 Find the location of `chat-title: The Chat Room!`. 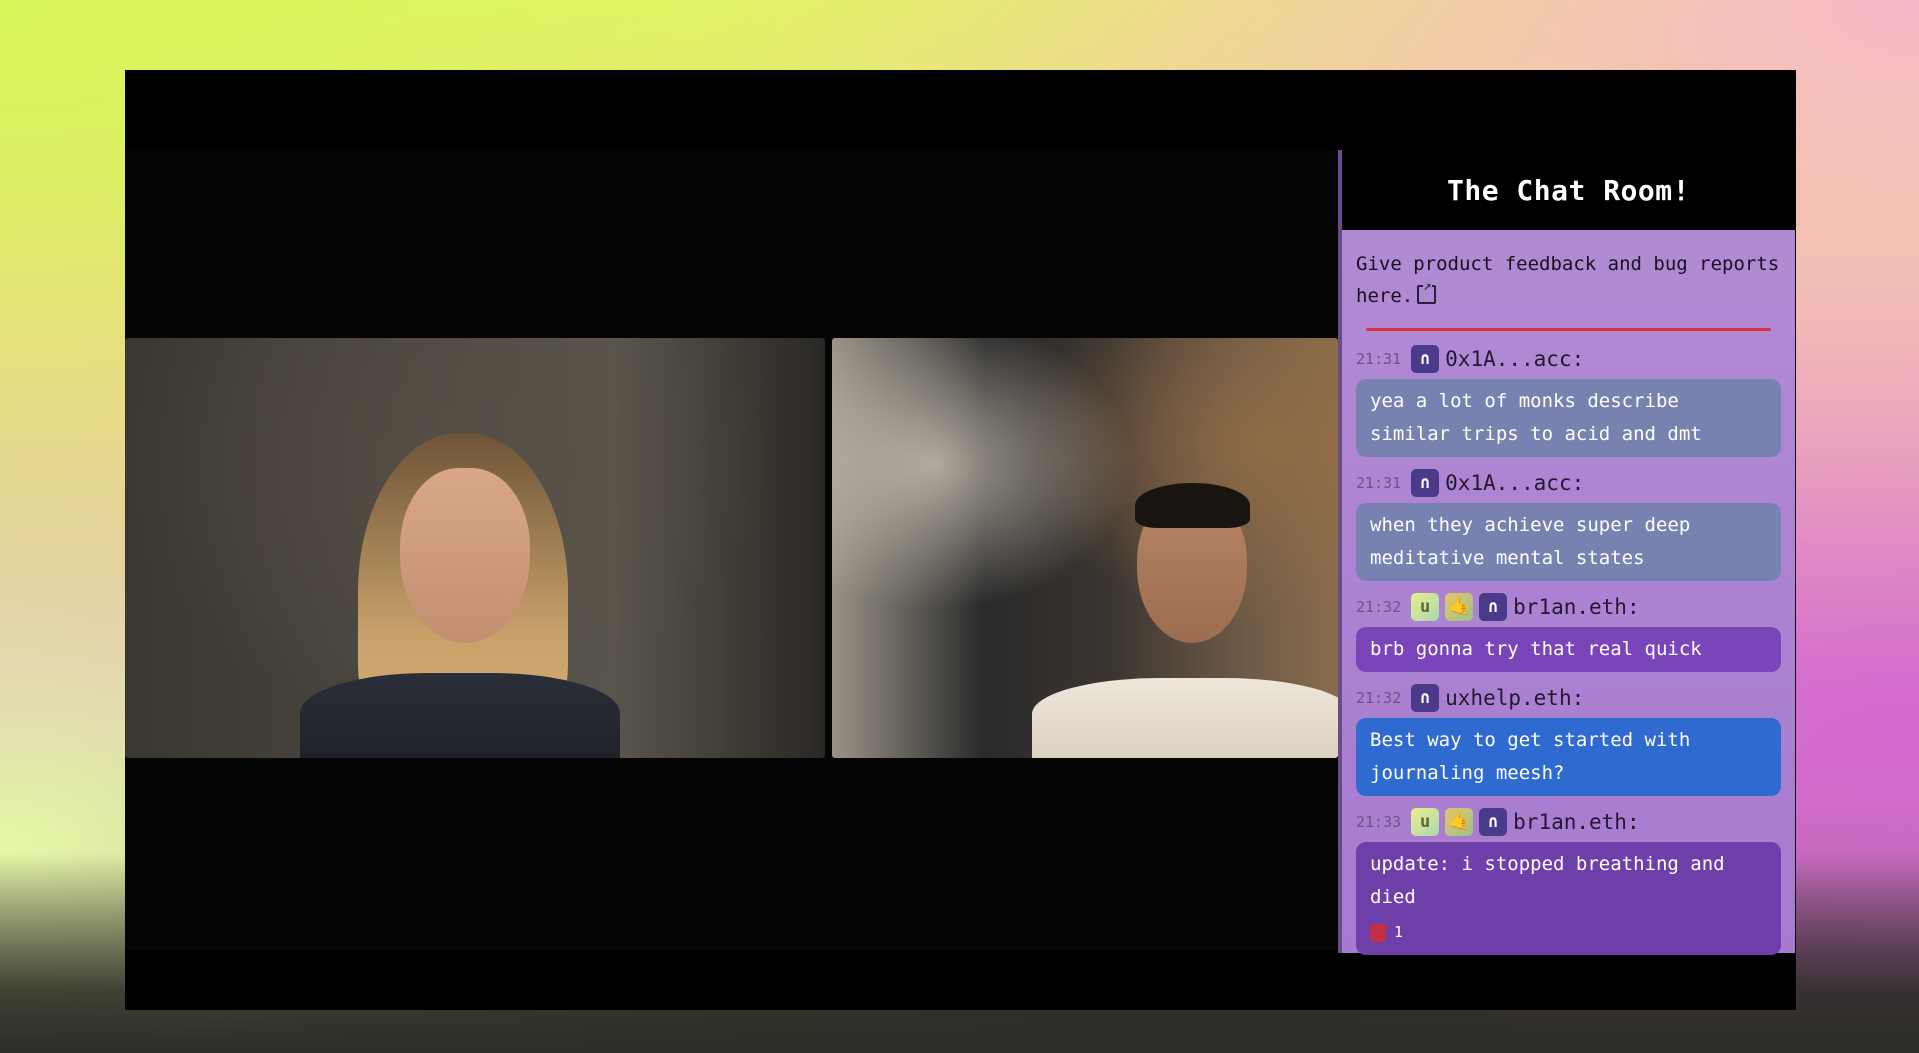

chat-title: The Chat Room! is located at coordinates (1568, 190).